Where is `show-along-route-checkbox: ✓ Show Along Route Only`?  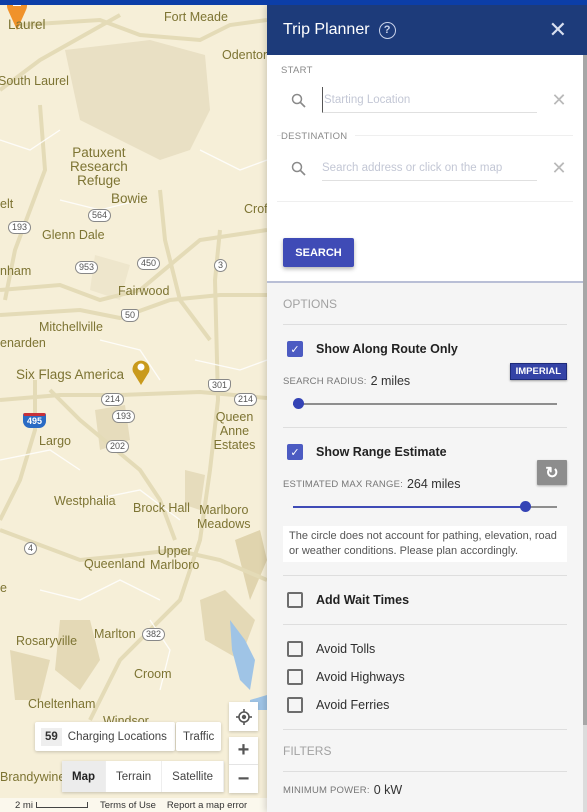
show-along-route-checkbox: ✓ Show Along Route Only is located at coordinates (425, 349).